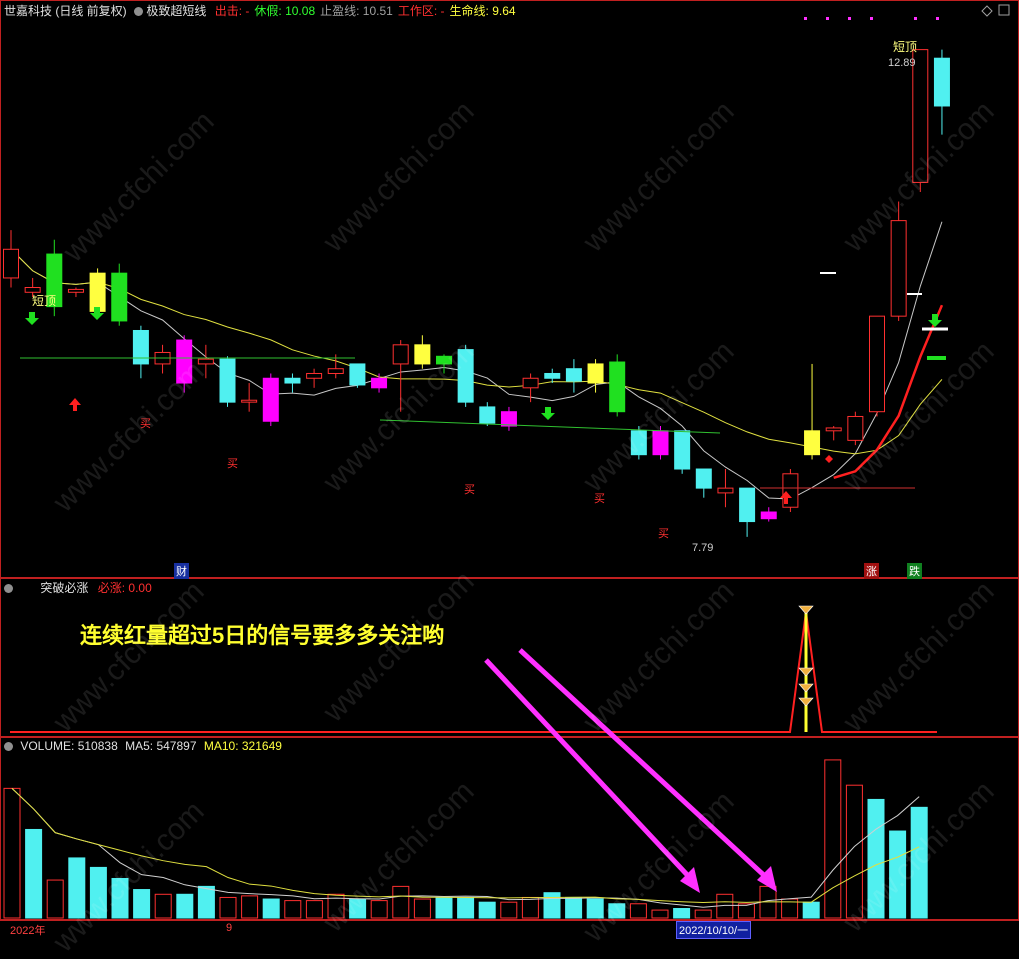 This screenshot has height=959, width=1019. What do you see at coordinates (229, 928) in the screenshot?
I see `x-axis-month: 9` at bounding box center [229, 928].